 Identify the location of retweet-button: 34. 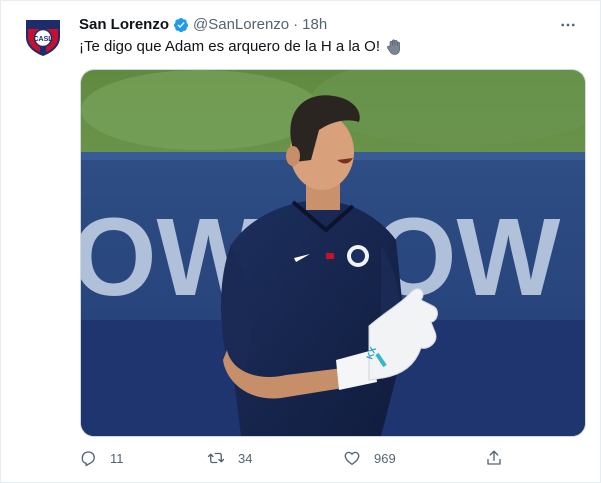
(229, 458).